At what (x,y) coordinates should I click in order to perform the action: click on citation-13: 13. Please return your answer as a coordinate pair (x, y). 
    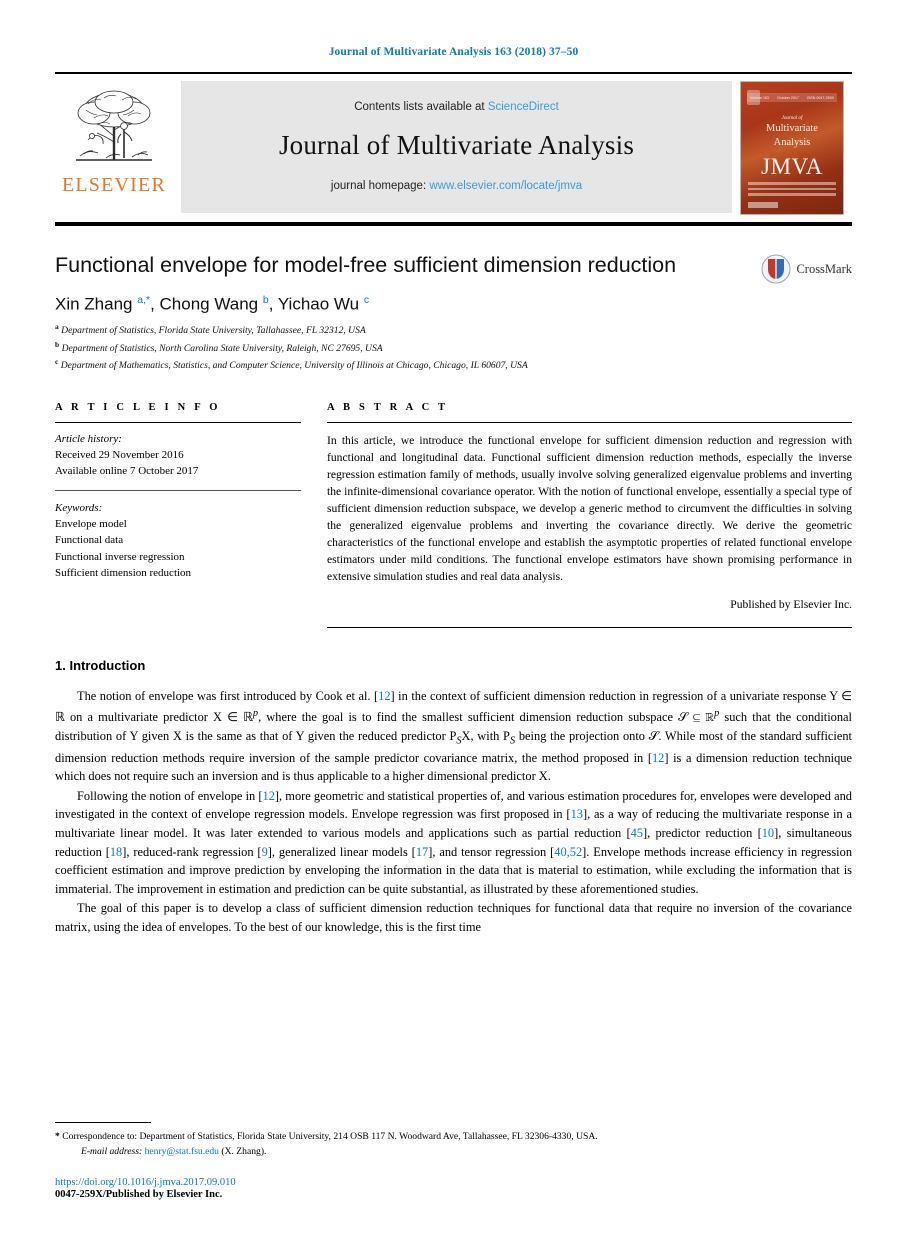
    Looking at the image, I should click on (577, 814).